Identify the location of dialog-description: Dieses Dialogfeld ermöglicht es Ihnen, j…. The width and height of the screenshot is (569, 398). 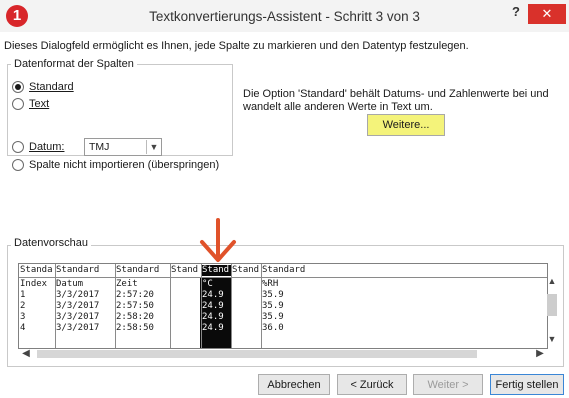
(236, 46).